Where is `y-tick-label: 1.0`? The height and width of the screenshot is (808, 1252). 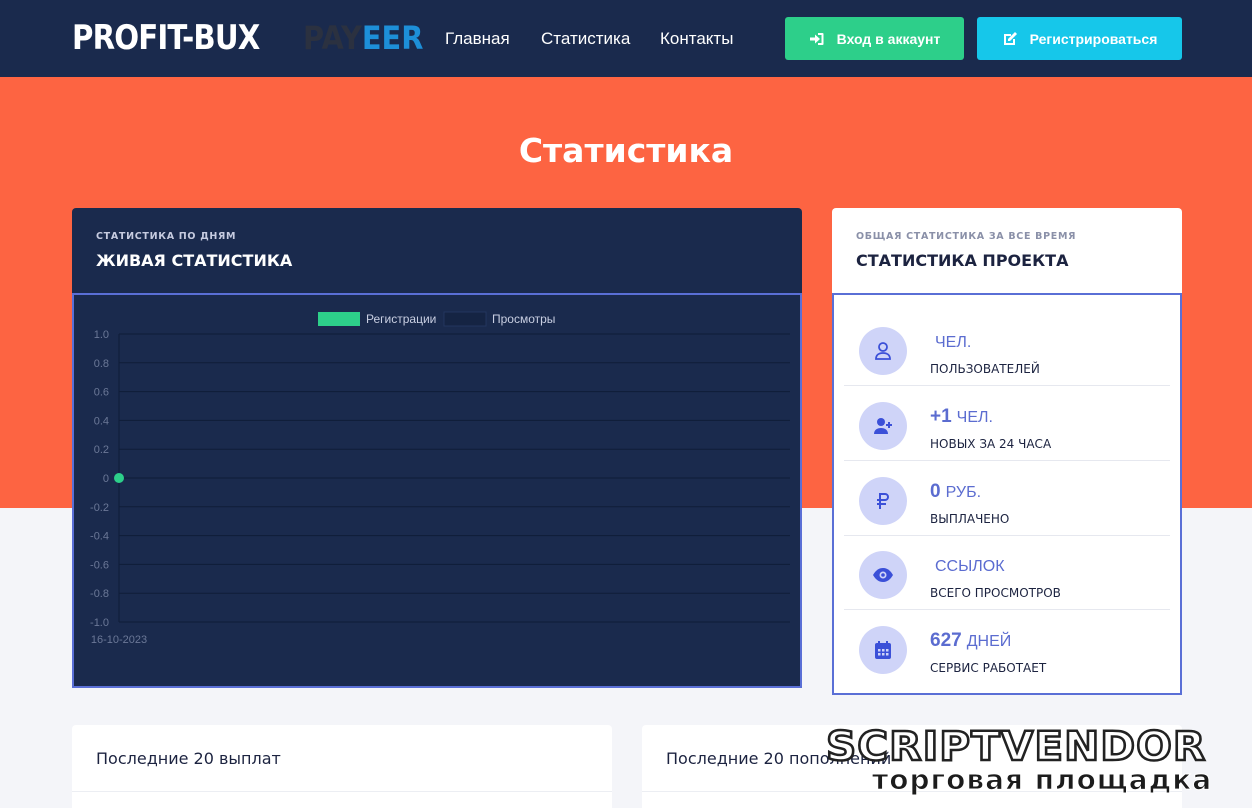
y-tick-label: 1.0 is located at coordinates (101, 335).